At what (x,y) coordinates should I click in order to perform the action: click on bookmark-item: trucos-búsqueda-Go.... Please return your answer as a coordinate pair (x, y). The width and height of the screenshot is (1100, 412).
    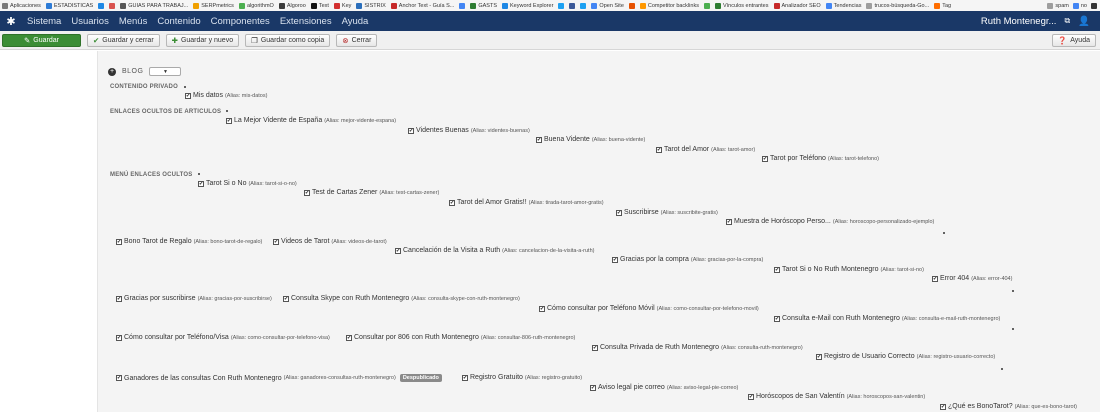
    Looking at the image, I should click on (898, 5).